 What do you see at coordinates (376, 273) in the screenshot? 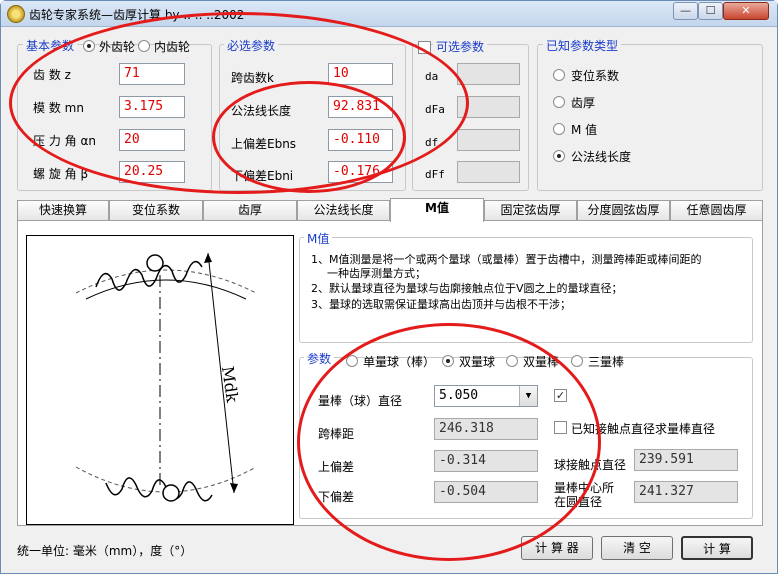
I see `mvalue-info-line: 一种齿厚测量方式；` at bounding box center [376, 273].